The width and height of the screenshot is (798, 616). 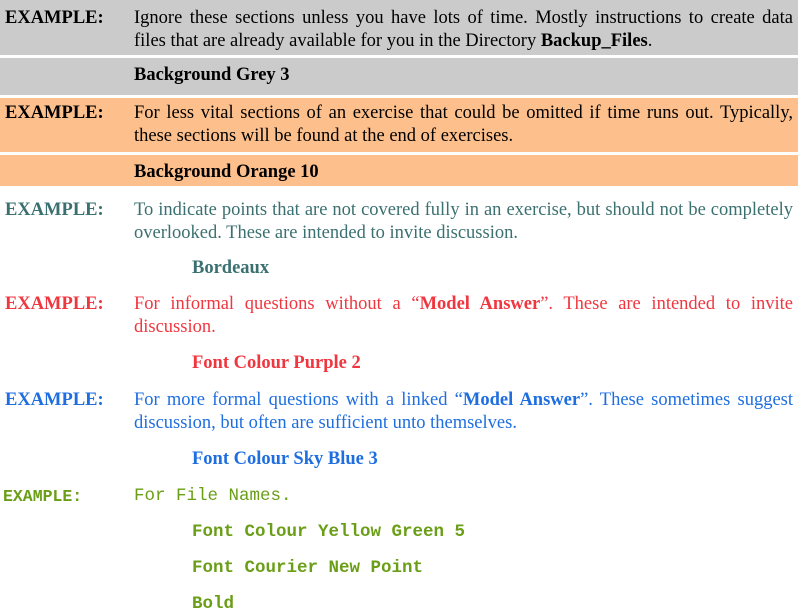 What do you see at coordinates (285, 459) in the screenshot?
I see `style-name-skyblue: Font Colour Sky Blue 3` at bounding box center [285, 459].